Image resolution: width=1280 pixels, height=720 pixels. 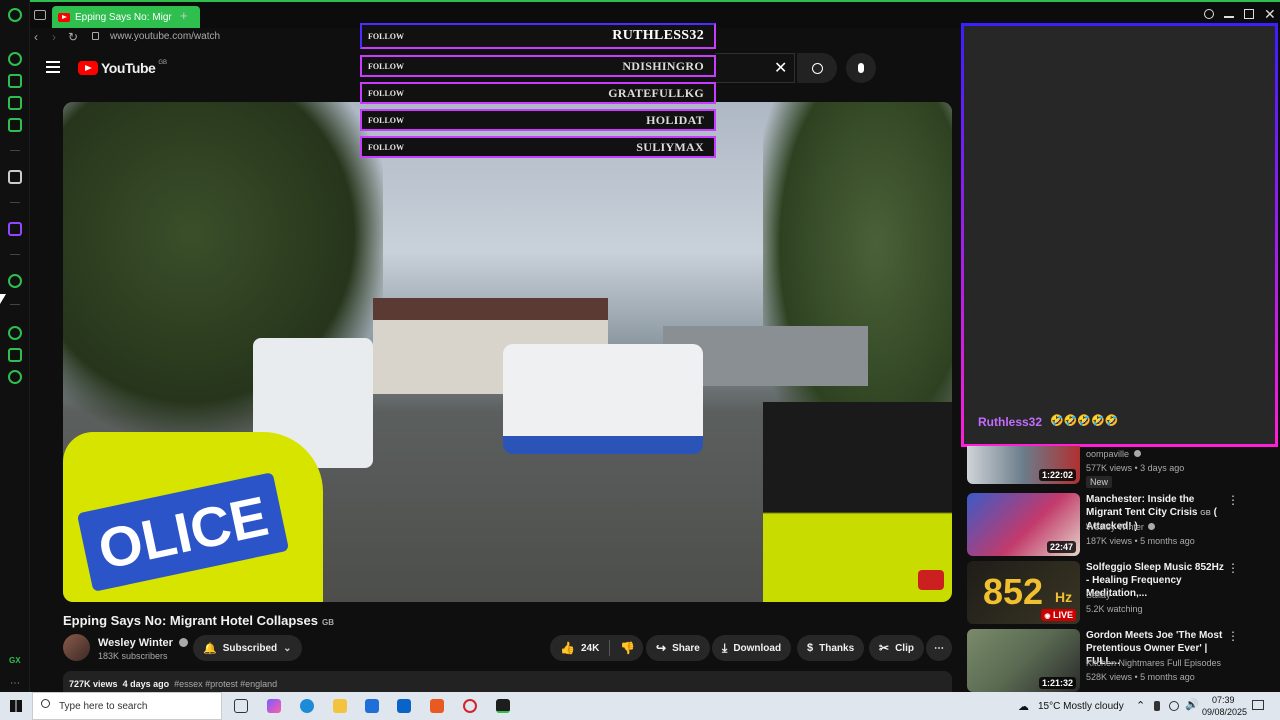 What do you see at coordinates (307, 706) in the screenshot?
I see `edge-icon` at bounding box center [307, 706].